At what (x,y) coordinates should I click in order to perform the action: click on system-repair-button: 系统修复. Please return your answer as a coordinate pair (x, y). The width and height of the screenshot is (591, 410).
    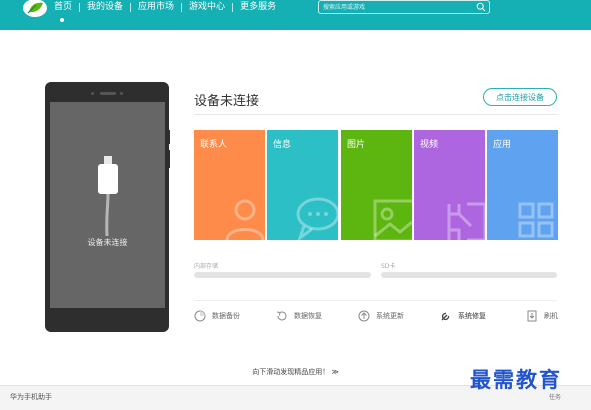
    Looking at the image, I should click on (463, 316).